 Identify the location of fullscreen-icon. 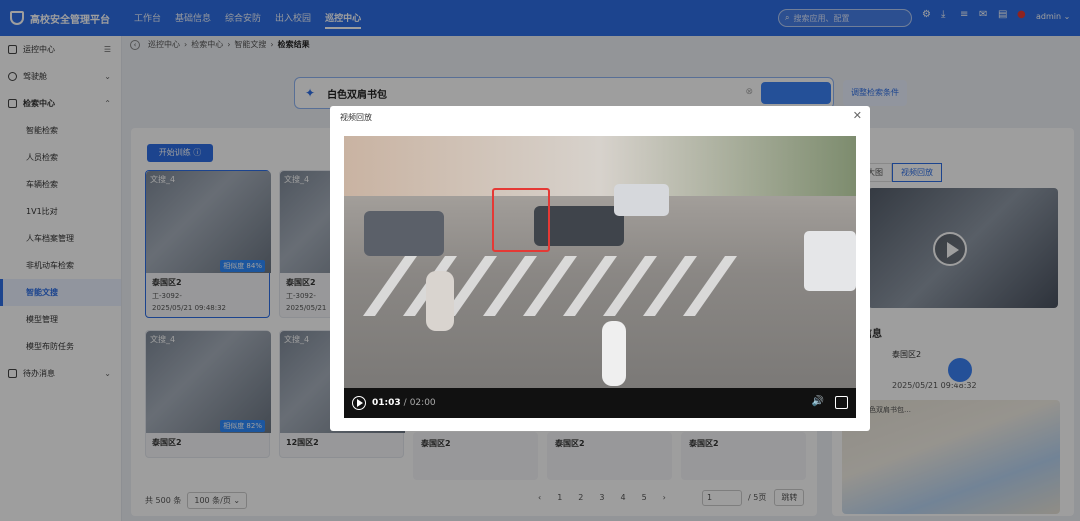
(841, 402).